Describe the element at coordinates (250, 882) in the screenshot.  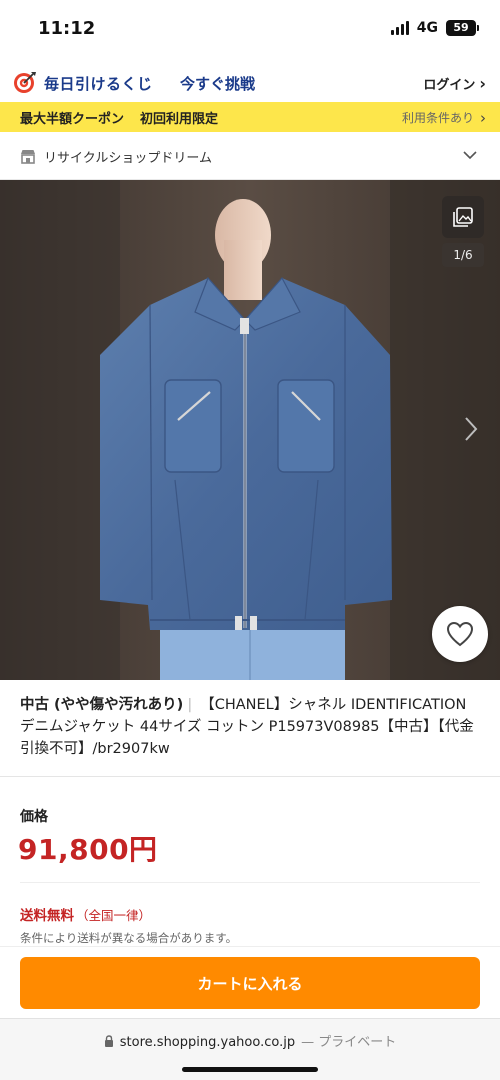
I see `price-divider` at that location.